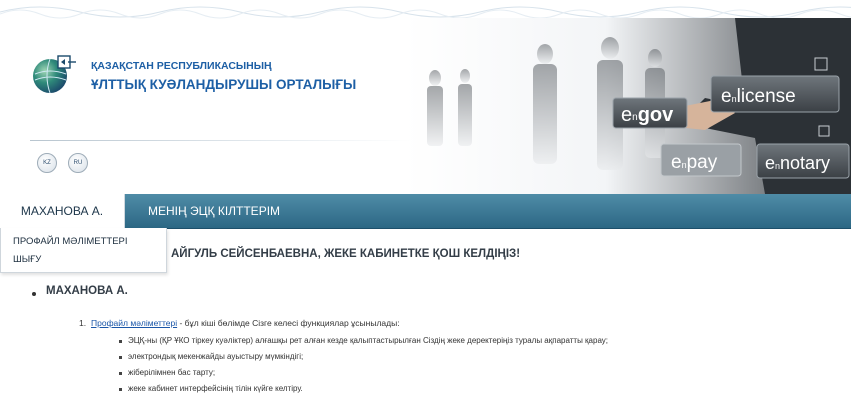 Image resolution: width=851 pixels, height=401 pixels. Describe the element at coordinates (224, 84) in the screenshot. I see `org-name-line2: ҰЛТТЫҚ КУӘЛАНДЫРУШЫ ОРТАЛЫҒЫ` at that location.